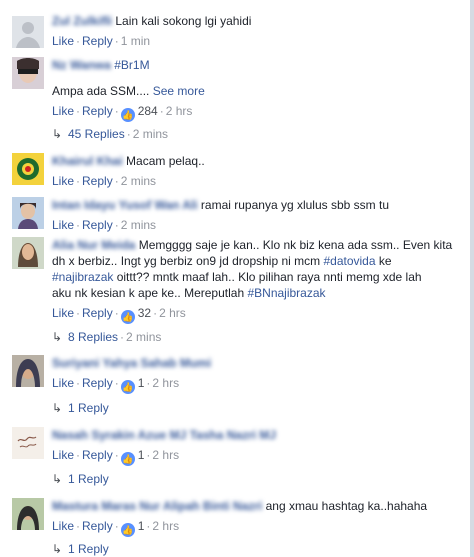 The height and width of the screenshot is (557, 474). I want to click on hashtag: #BNnajibrazak, so click(286, 293).